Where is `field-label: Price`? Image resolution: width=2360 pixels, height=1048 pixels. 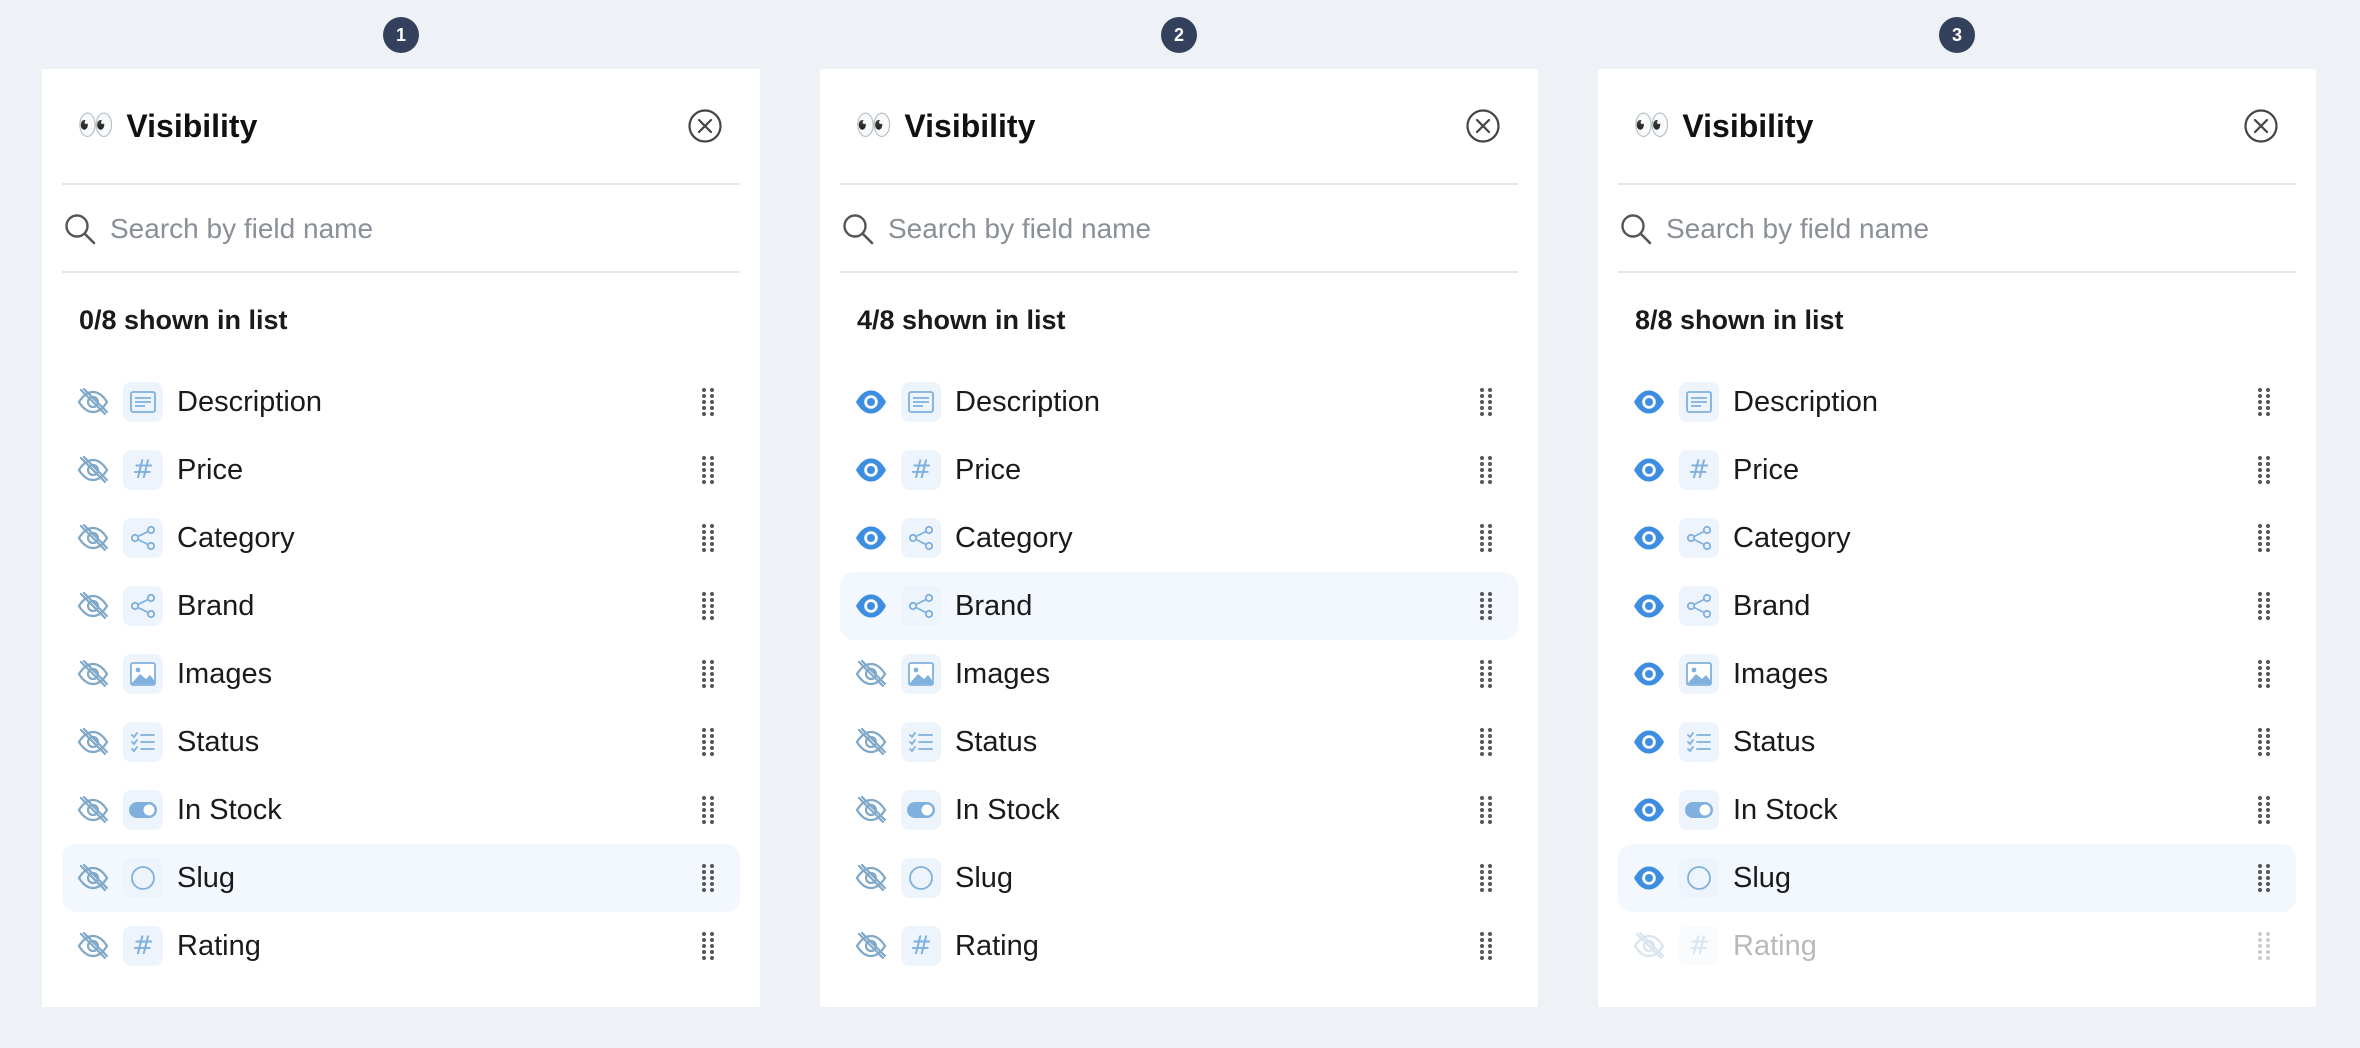
field-label: Price is located at coordinates (988, 469).